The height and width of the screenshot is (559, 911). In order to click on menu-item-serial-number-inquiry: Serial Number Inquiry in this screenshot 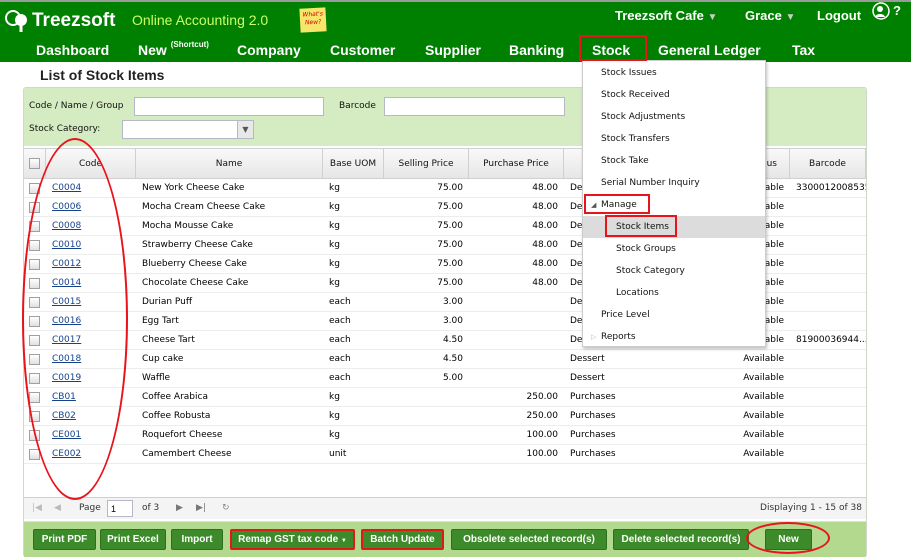, I will do `click(674, 183)`.